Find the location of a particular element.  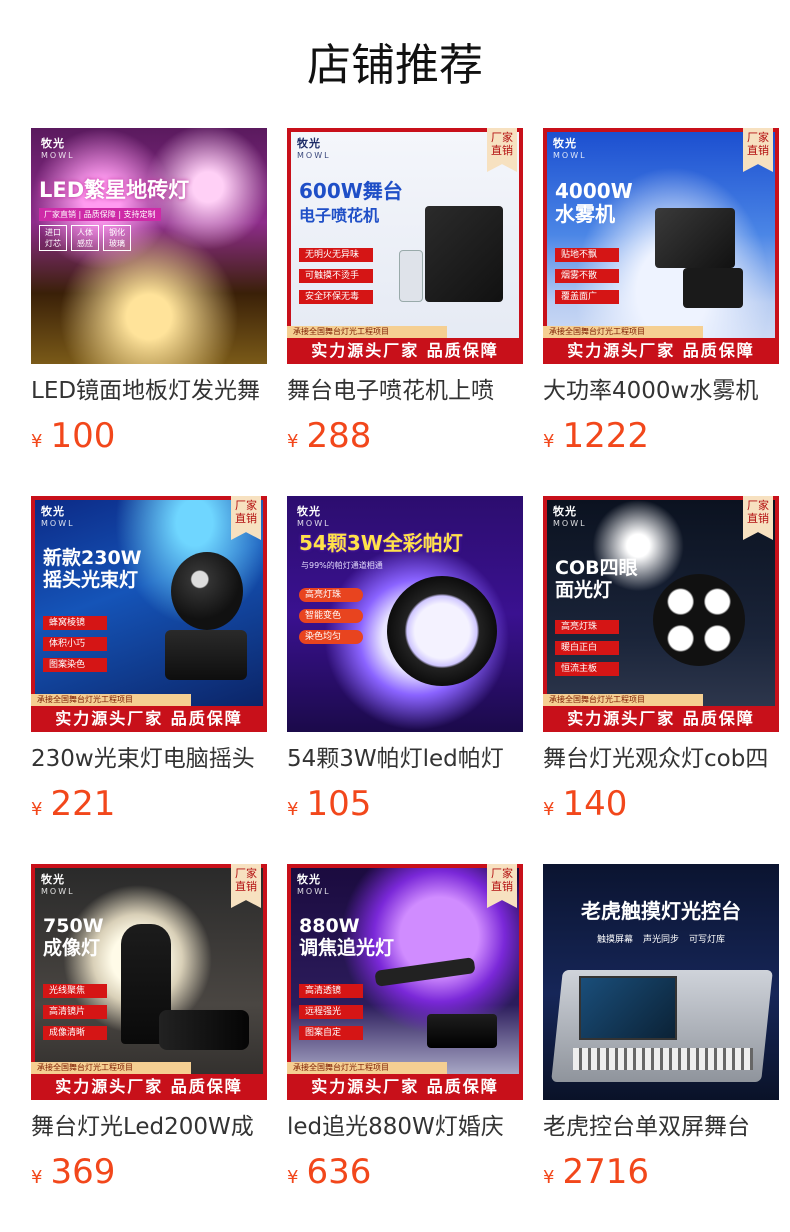

promo-headline: 新款230W 摇头光束灯 is located at coordinates (92, 569).